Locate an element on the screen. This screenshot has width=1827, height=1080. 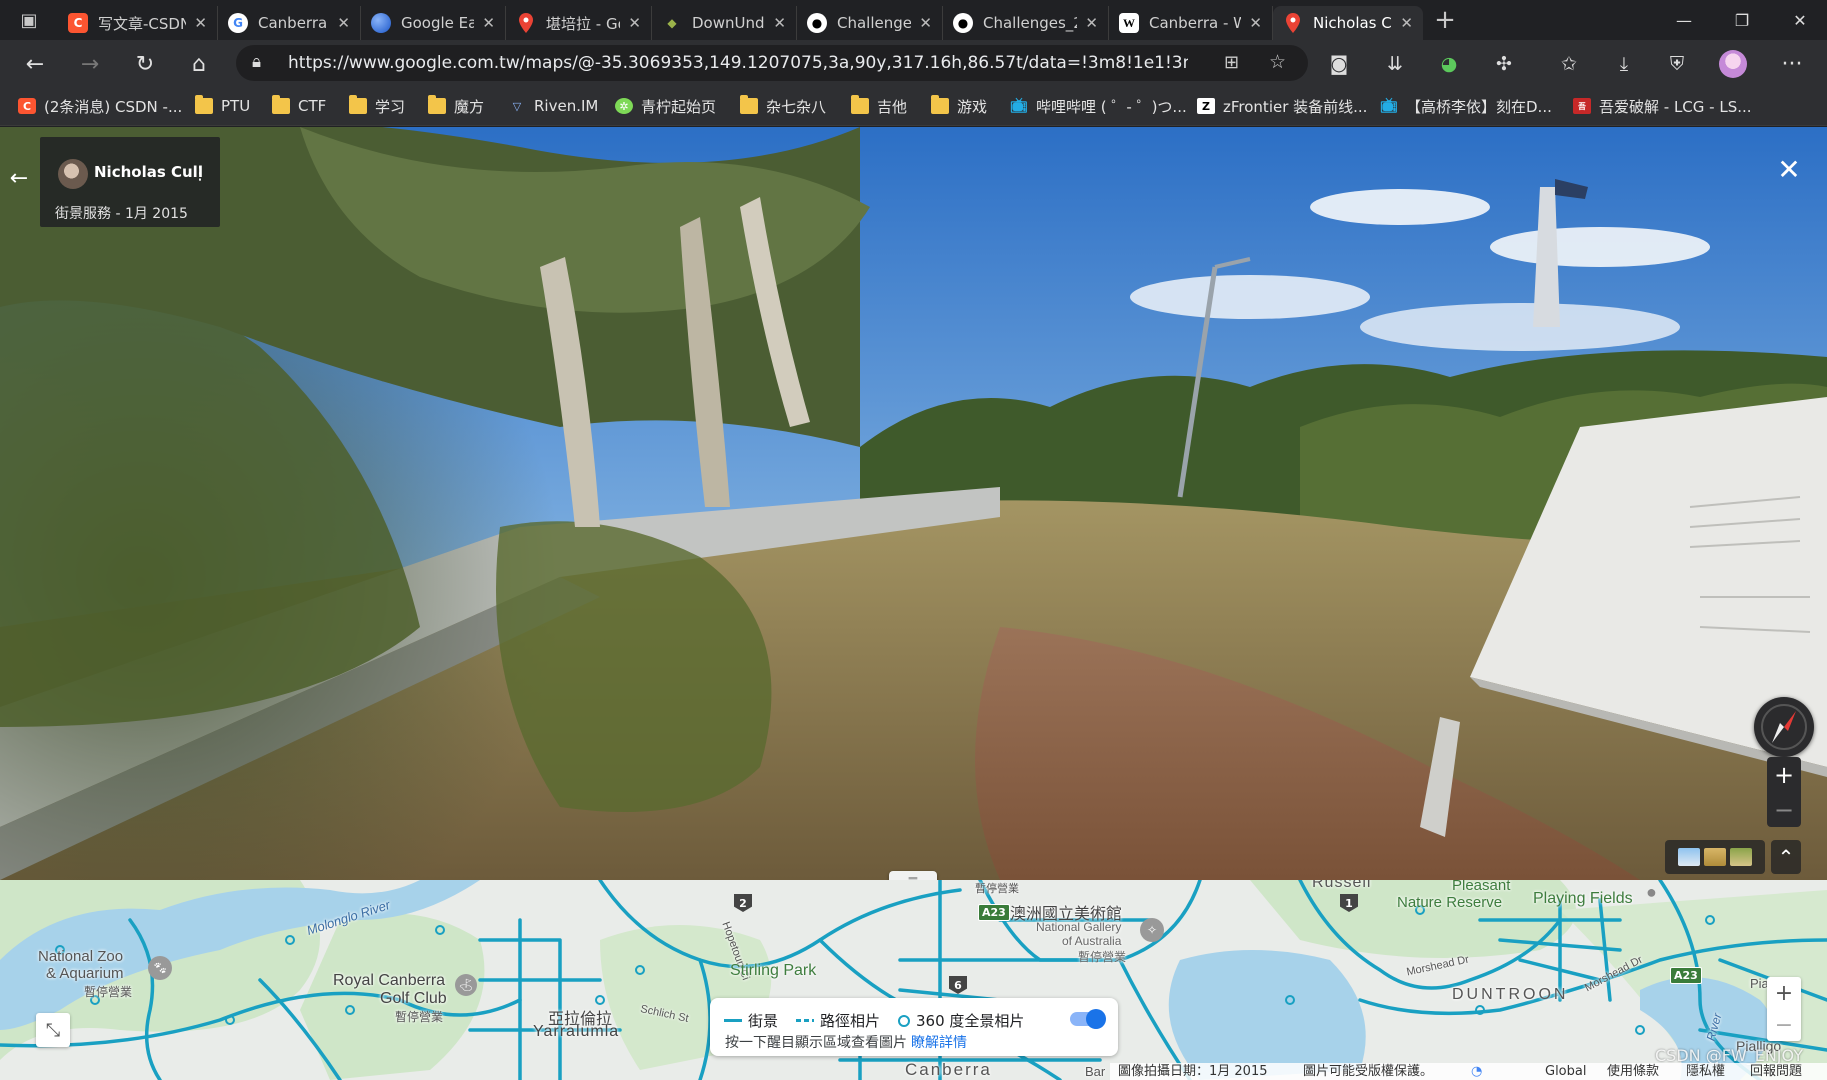
label-national-gallery-2: of Australia is located at coordinates (1091, 941).